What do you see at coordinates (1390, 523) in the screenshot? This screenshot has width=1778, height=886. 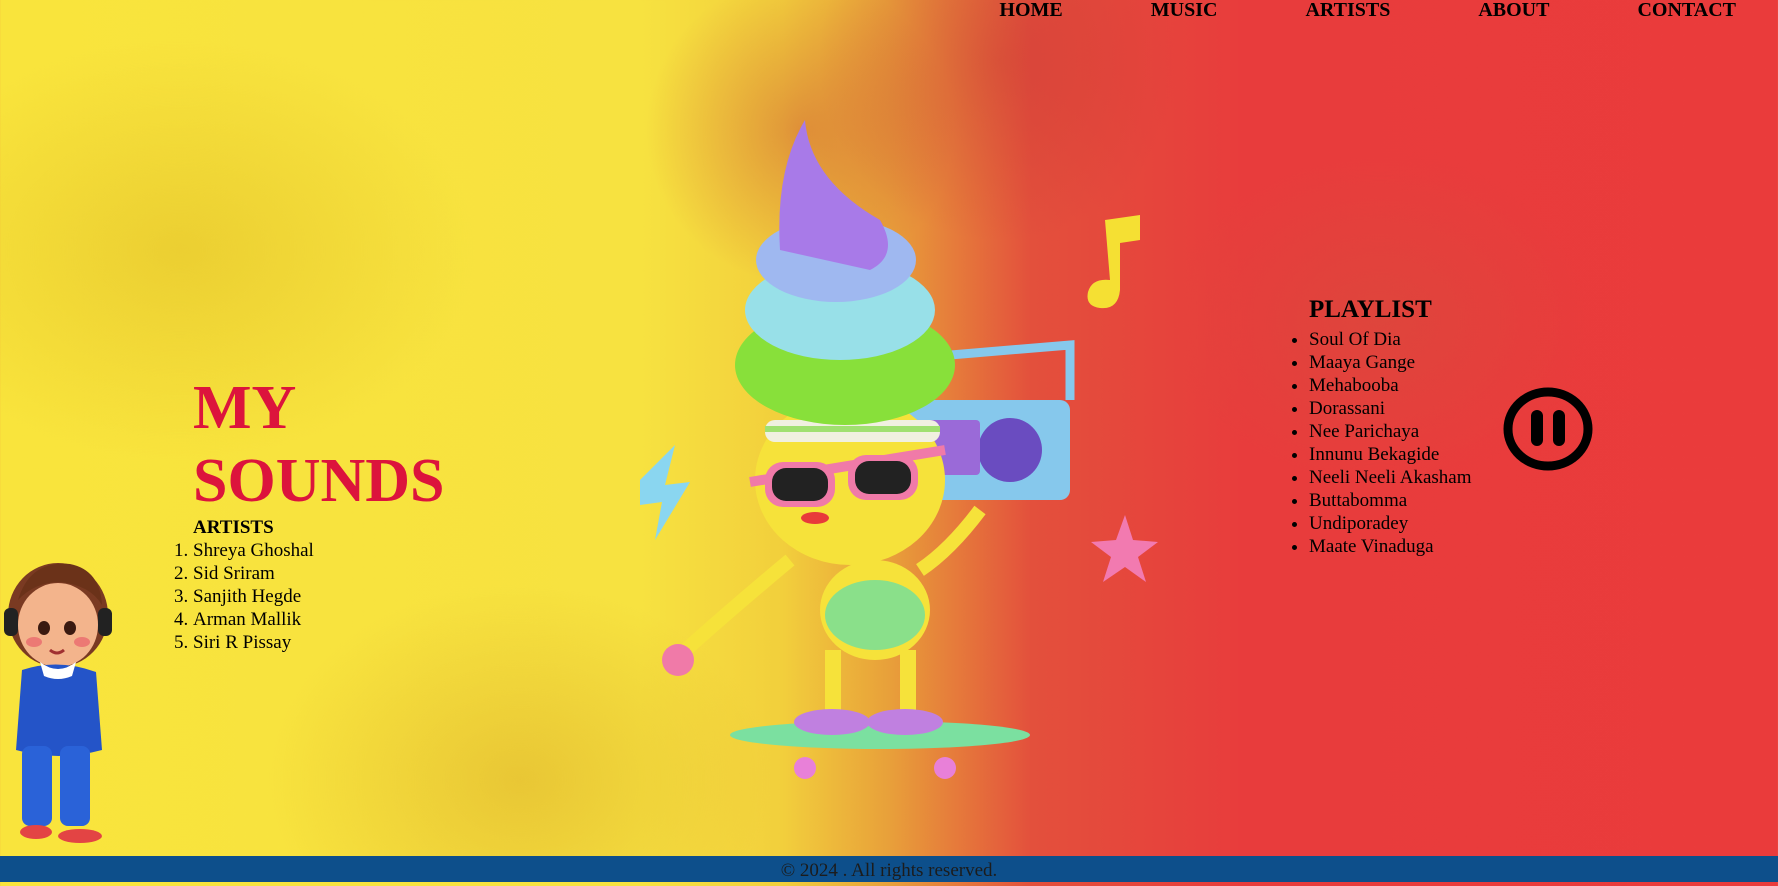 I see `playlist-item: Undiporadey` at bounding box center [1390, 523].